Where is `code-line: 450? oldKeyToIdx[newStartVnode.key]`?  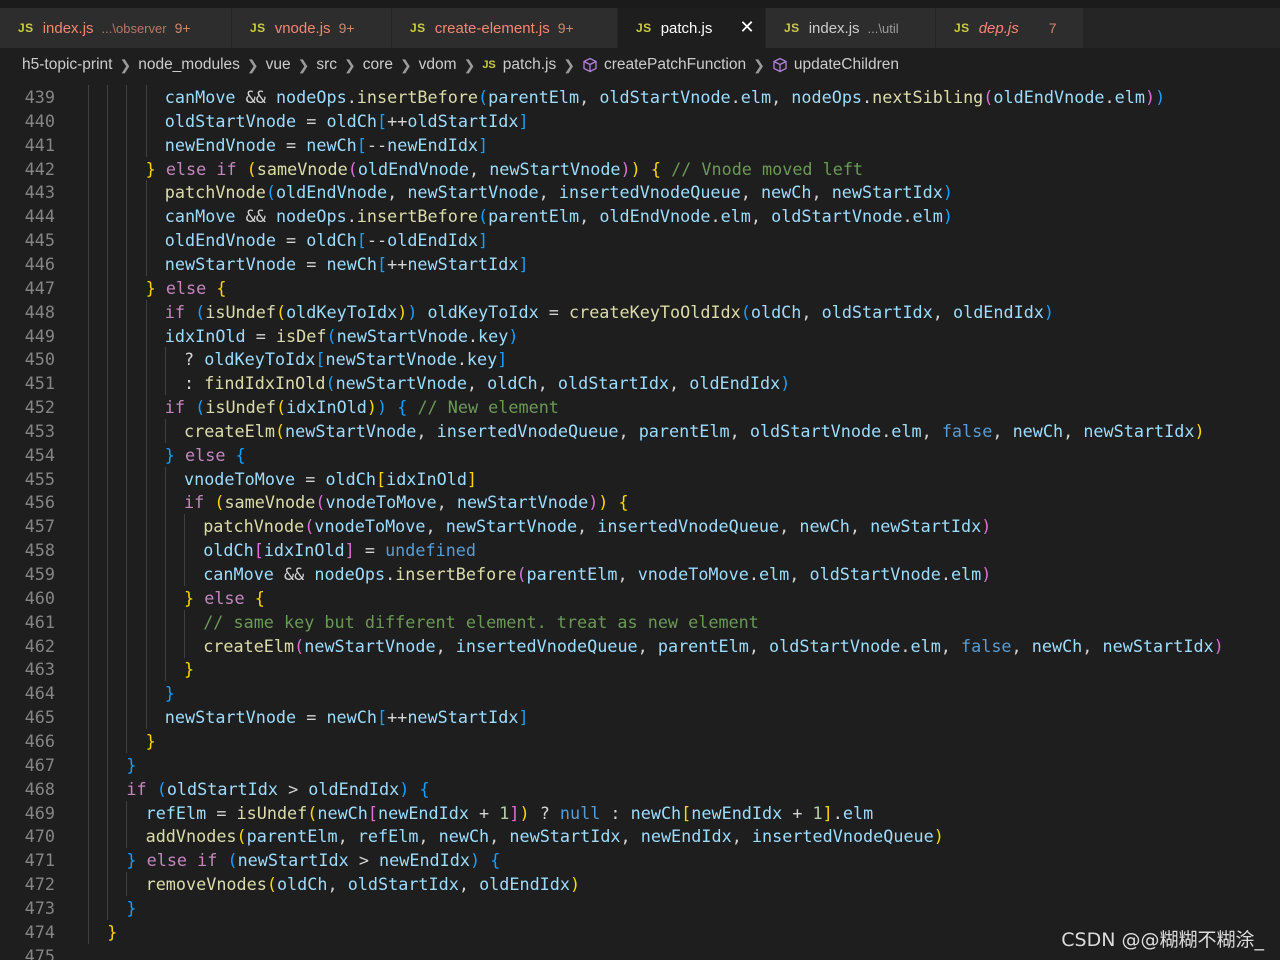
code-line: 450? oldKeyToIdx[newStartVnode.key] is located at coordinates (640, 359).